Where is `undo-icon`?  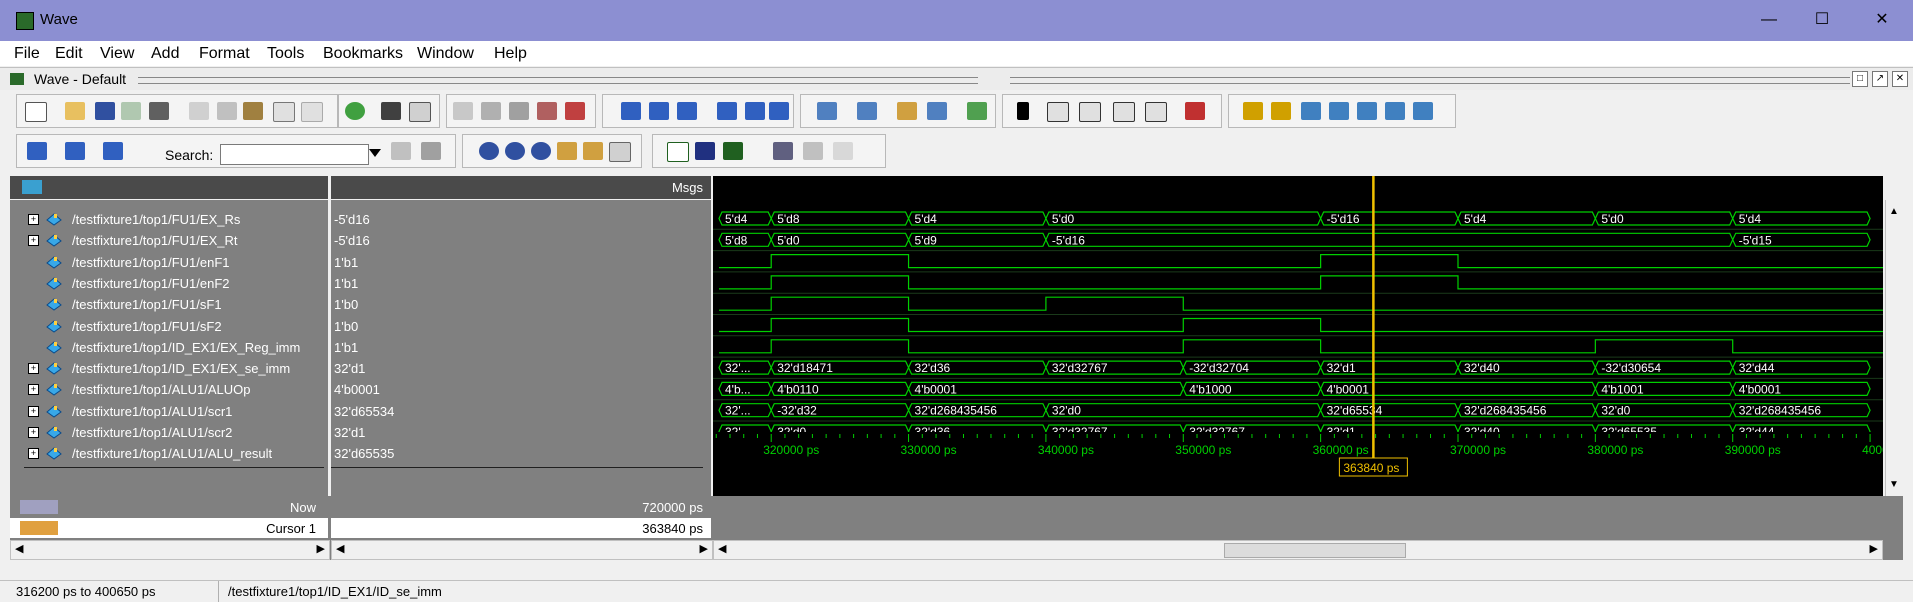
undo-icon is located at coordinates (284, 112).